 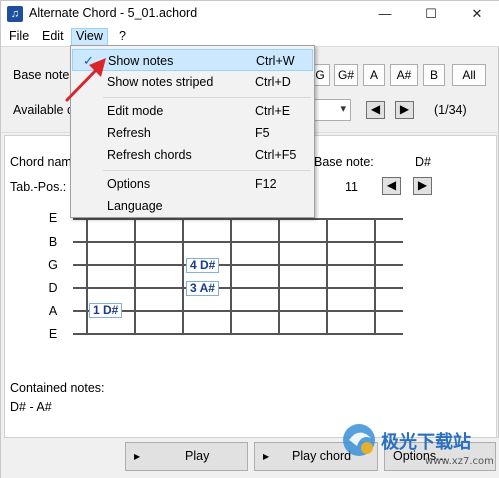 I want to click on minimize-button: —, so click(x=385, y=14).